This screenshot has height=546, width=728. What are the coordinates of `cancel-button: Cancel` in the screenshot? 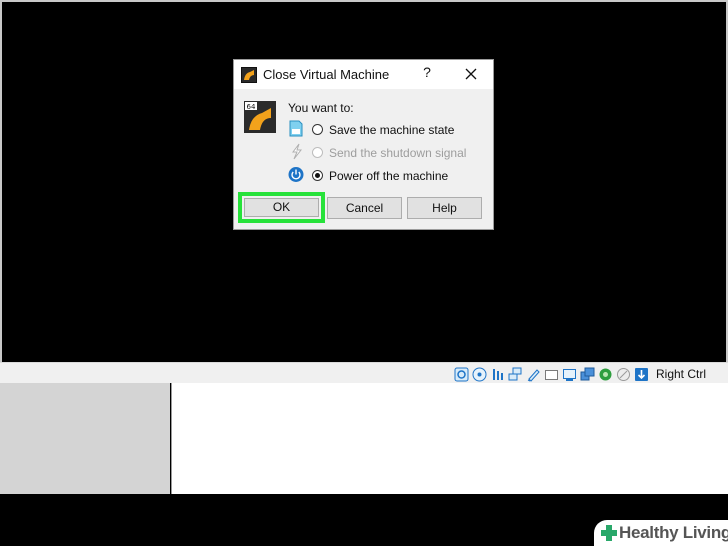 It's located at (364, 208).